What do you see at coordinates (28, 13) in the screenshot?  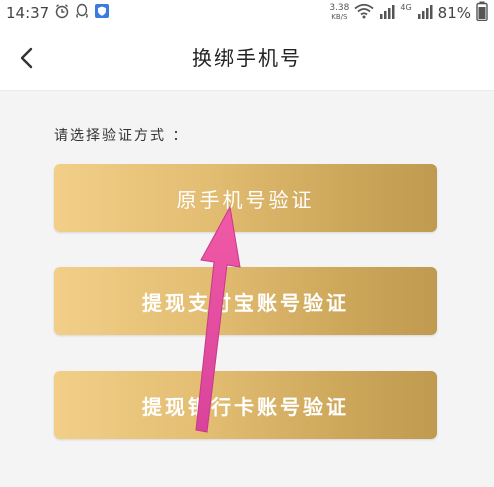 I see `status-time: 14:37` at bounding box center [28, 13].